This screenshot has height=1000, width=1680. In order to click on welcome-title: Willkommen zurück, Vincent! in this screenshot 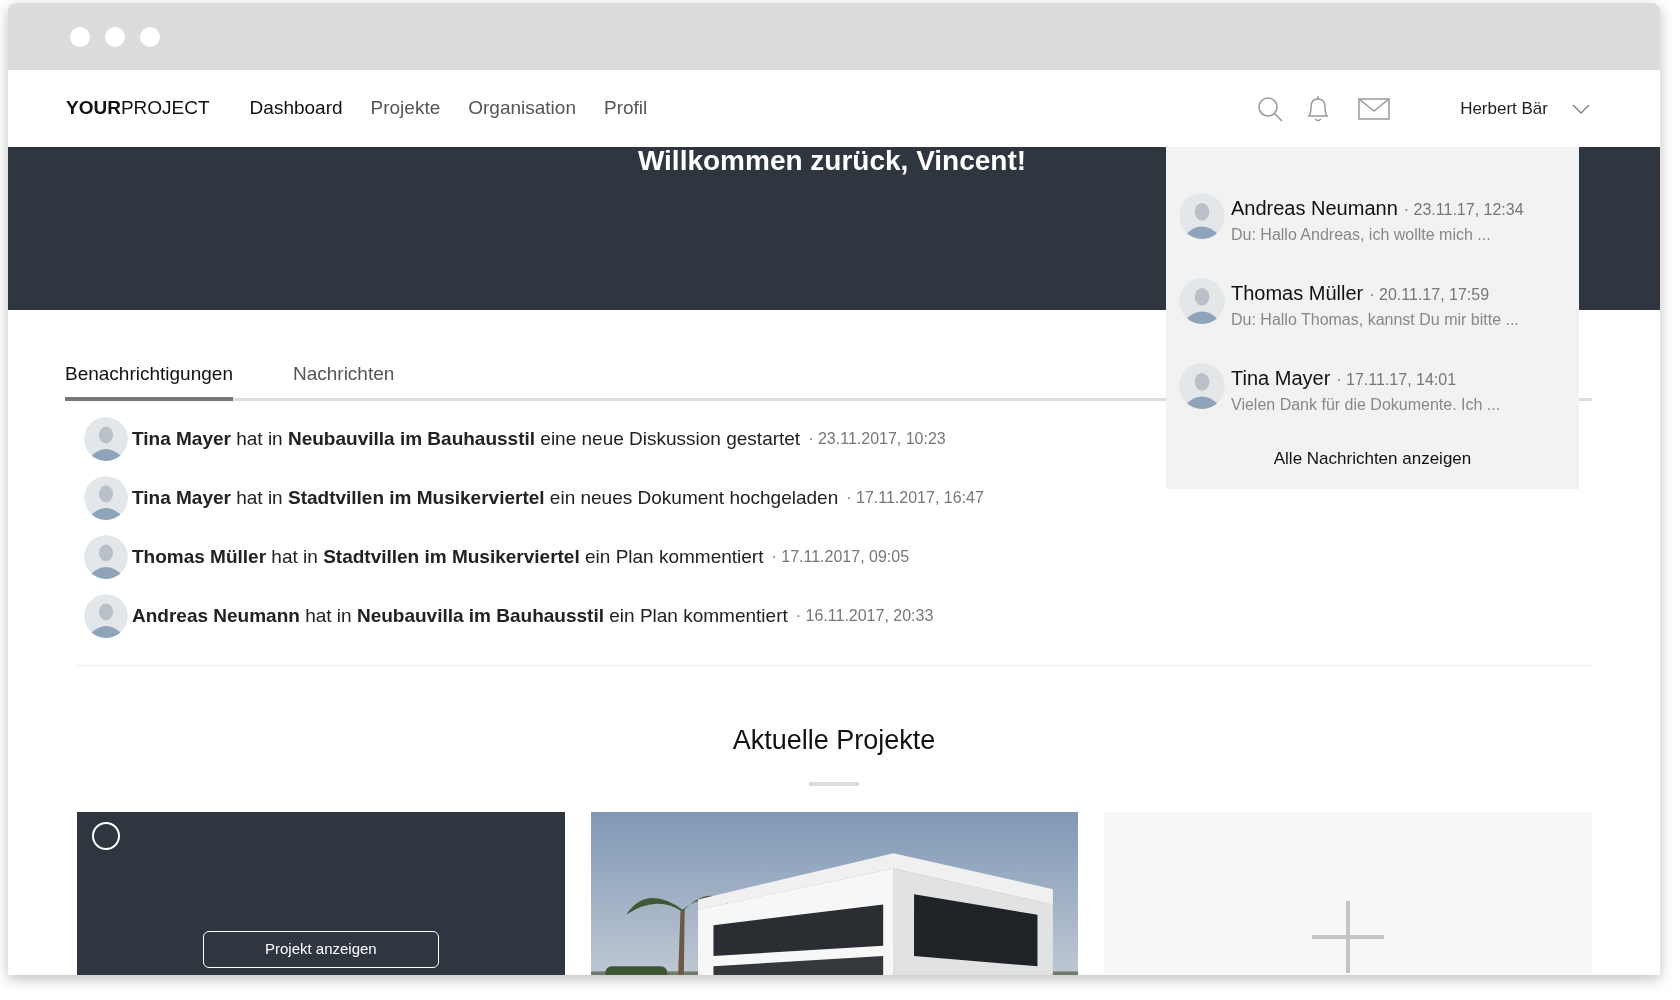, I will do `click(832, 161)`.